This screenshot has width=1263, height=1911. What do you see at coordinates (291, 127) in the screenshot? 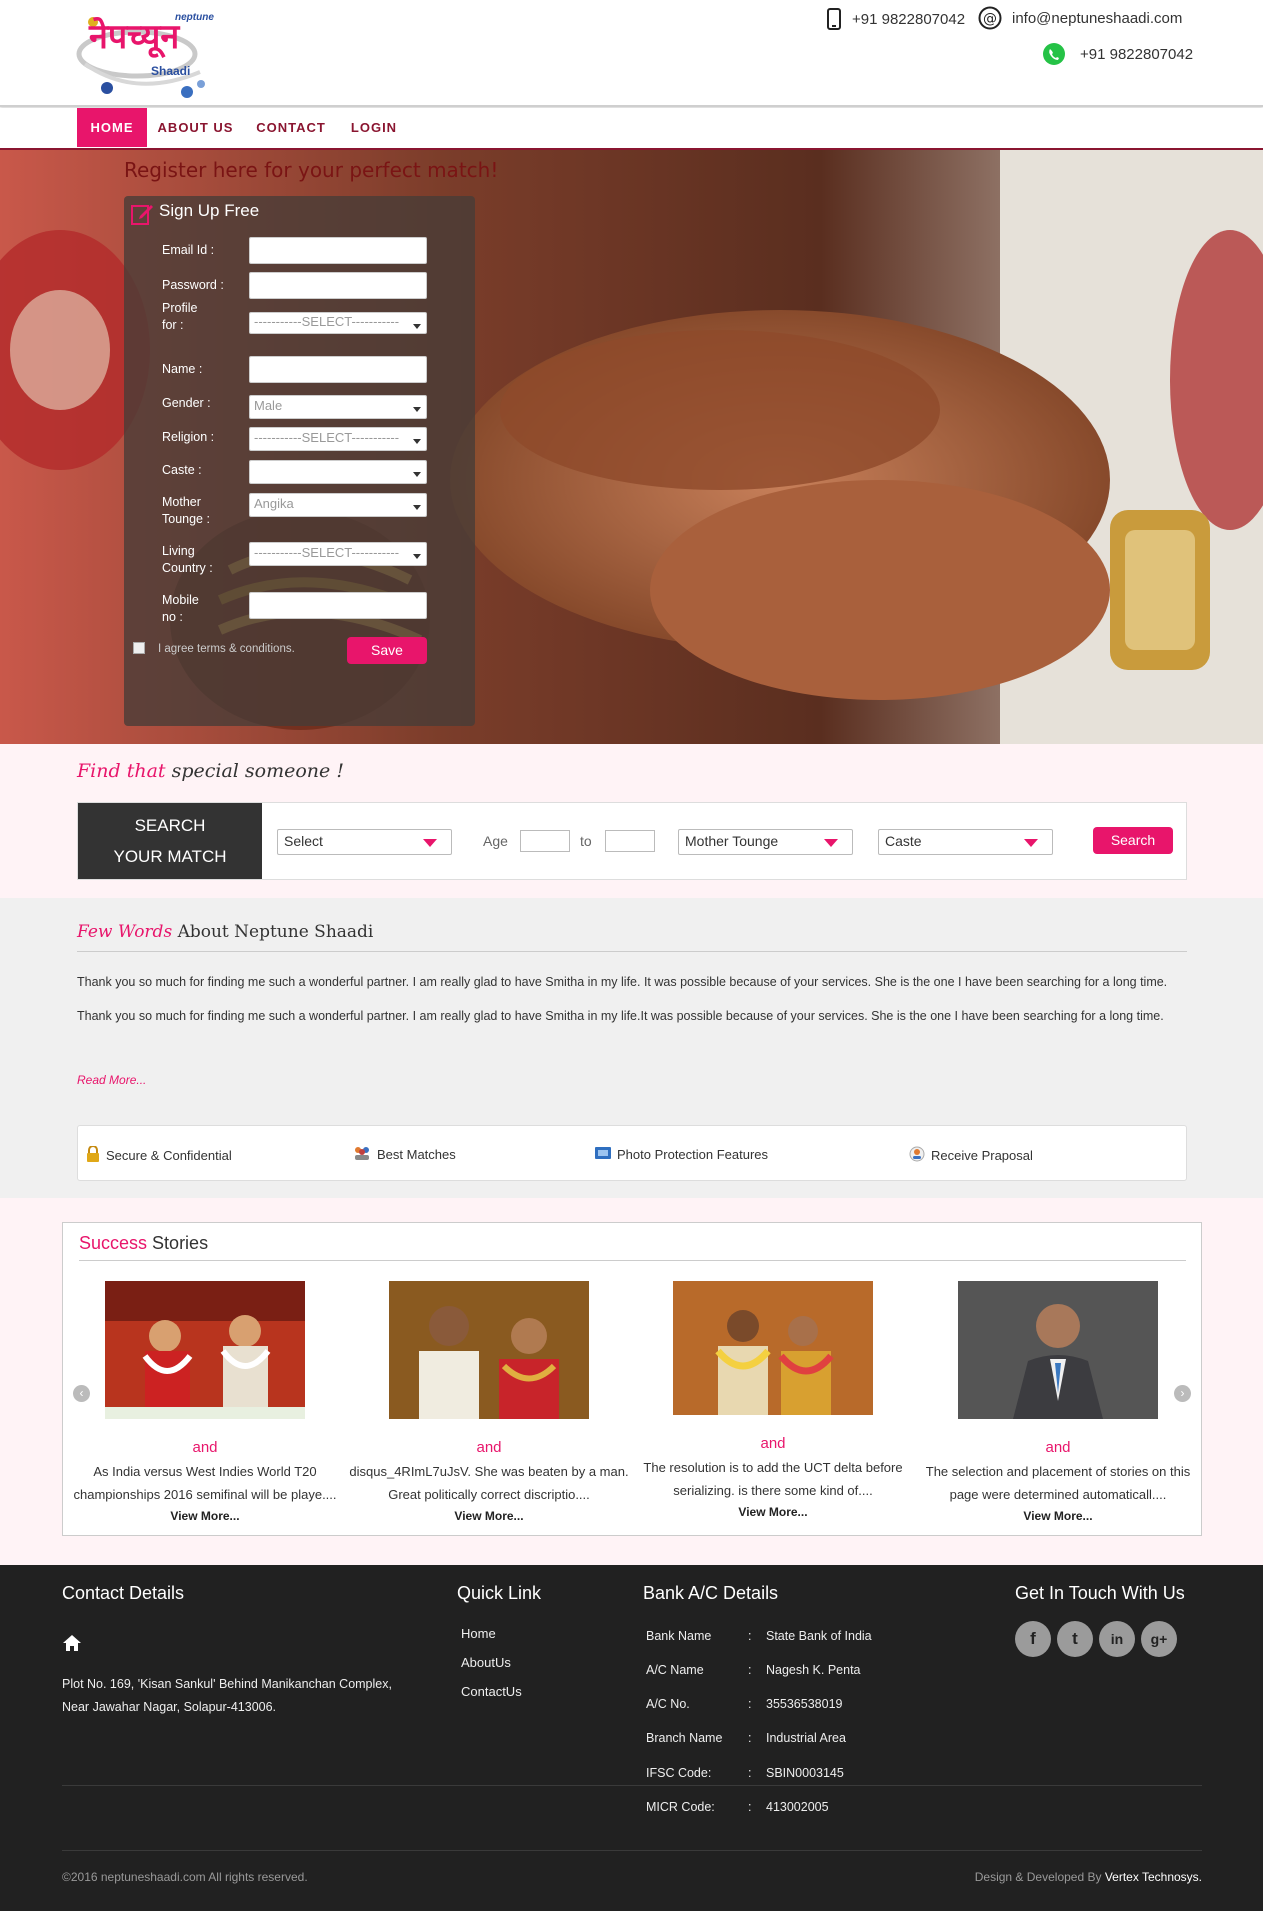
I see `nav-contact: CONTACT` at bounding box center [291, 127].